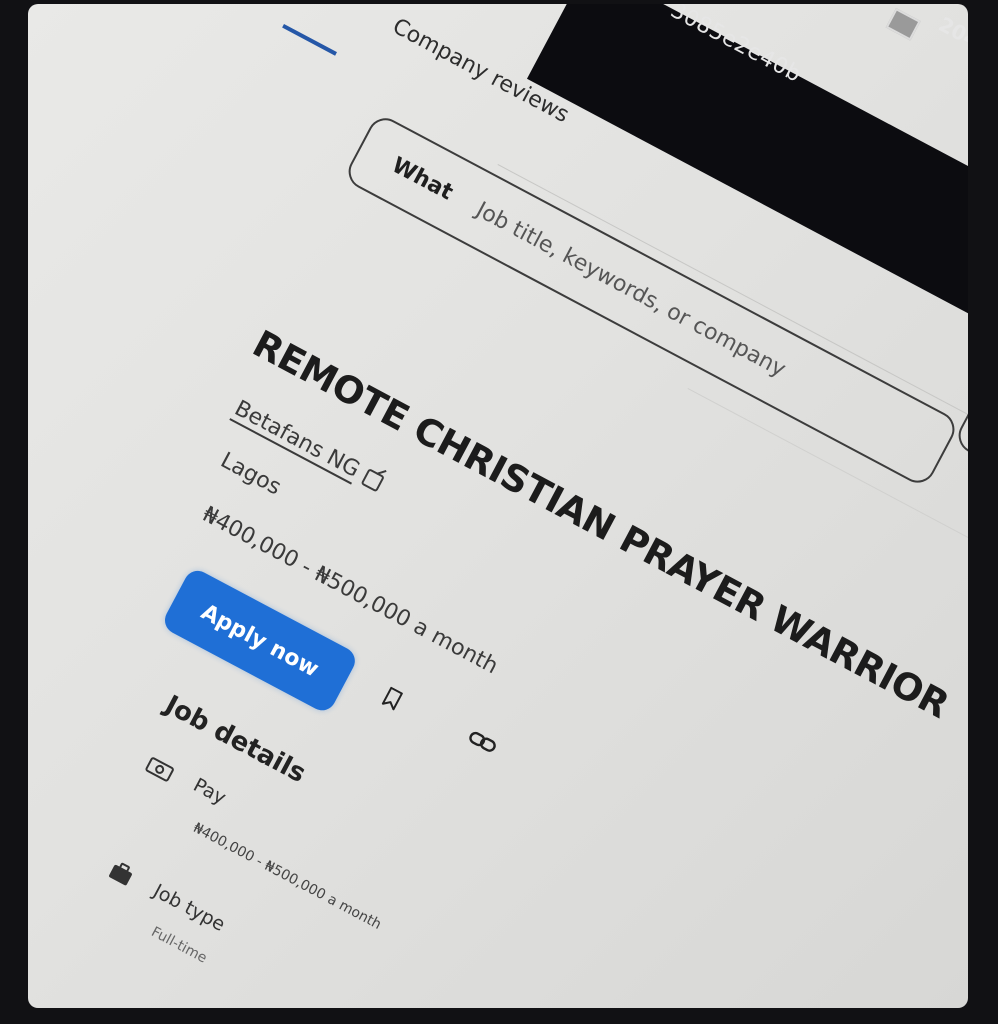 This screenshot has height=1024, width=998. I want to click on copy-link-icon, so click(483, 742).